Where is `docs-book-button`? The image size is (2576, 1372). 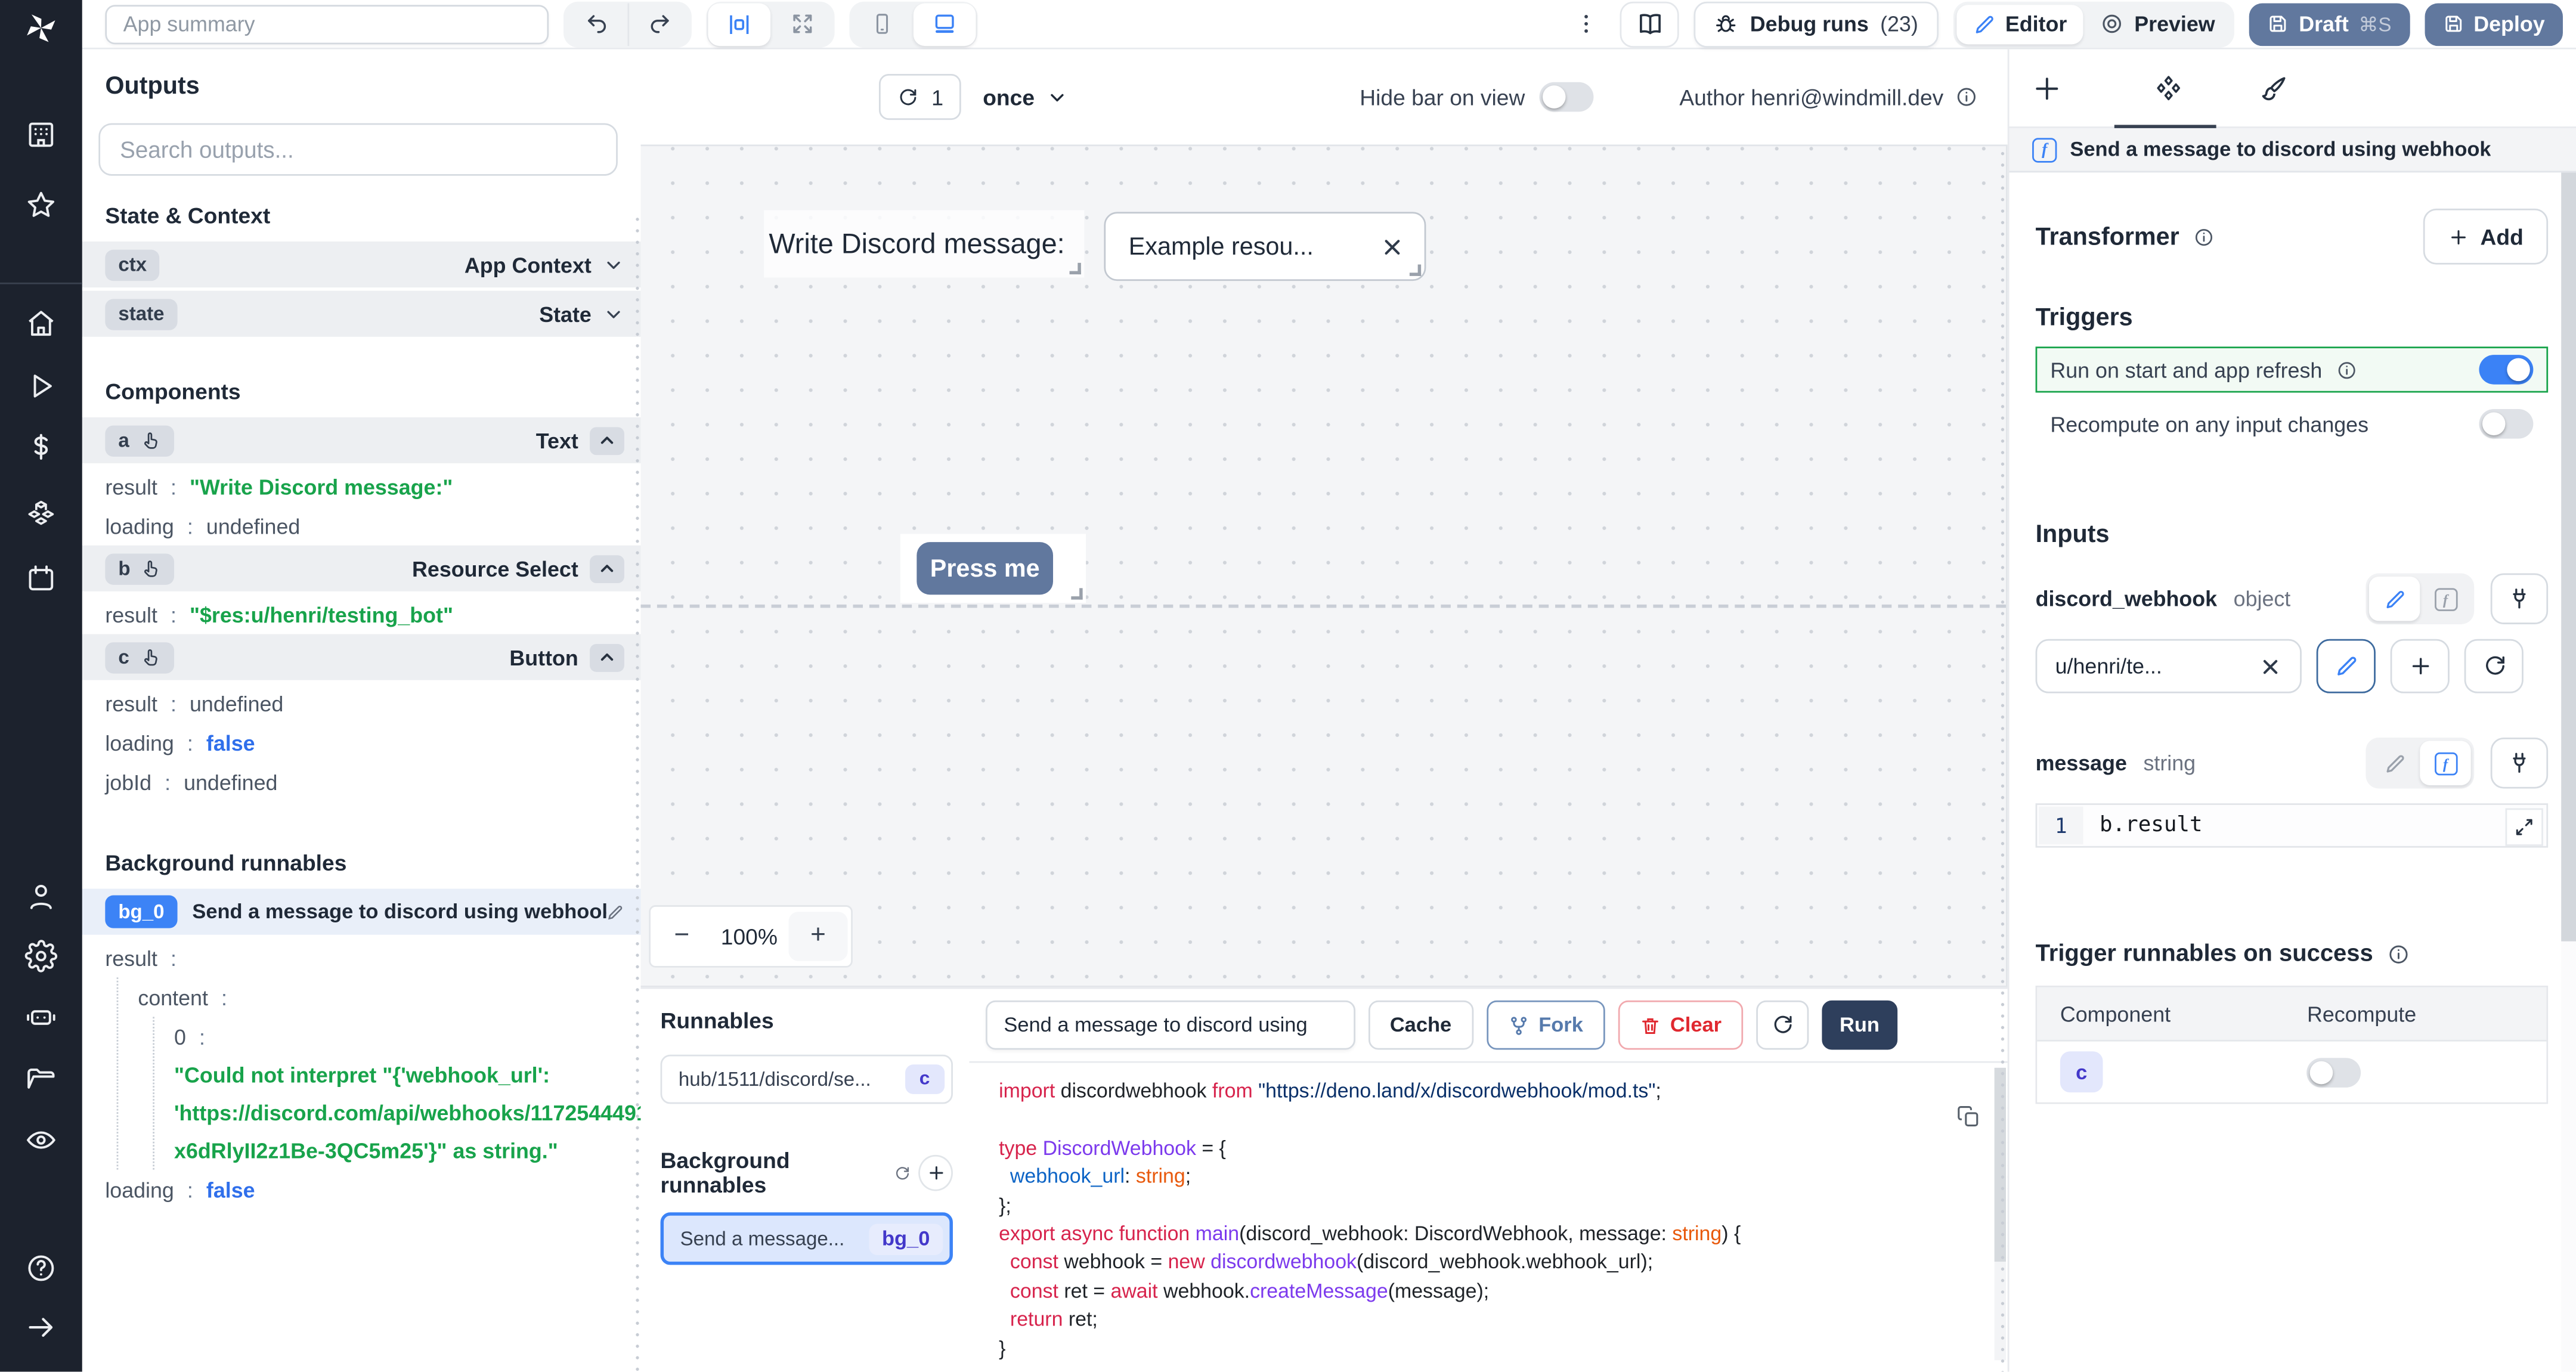
docs-book-button is located at coordinates (1650, 24).